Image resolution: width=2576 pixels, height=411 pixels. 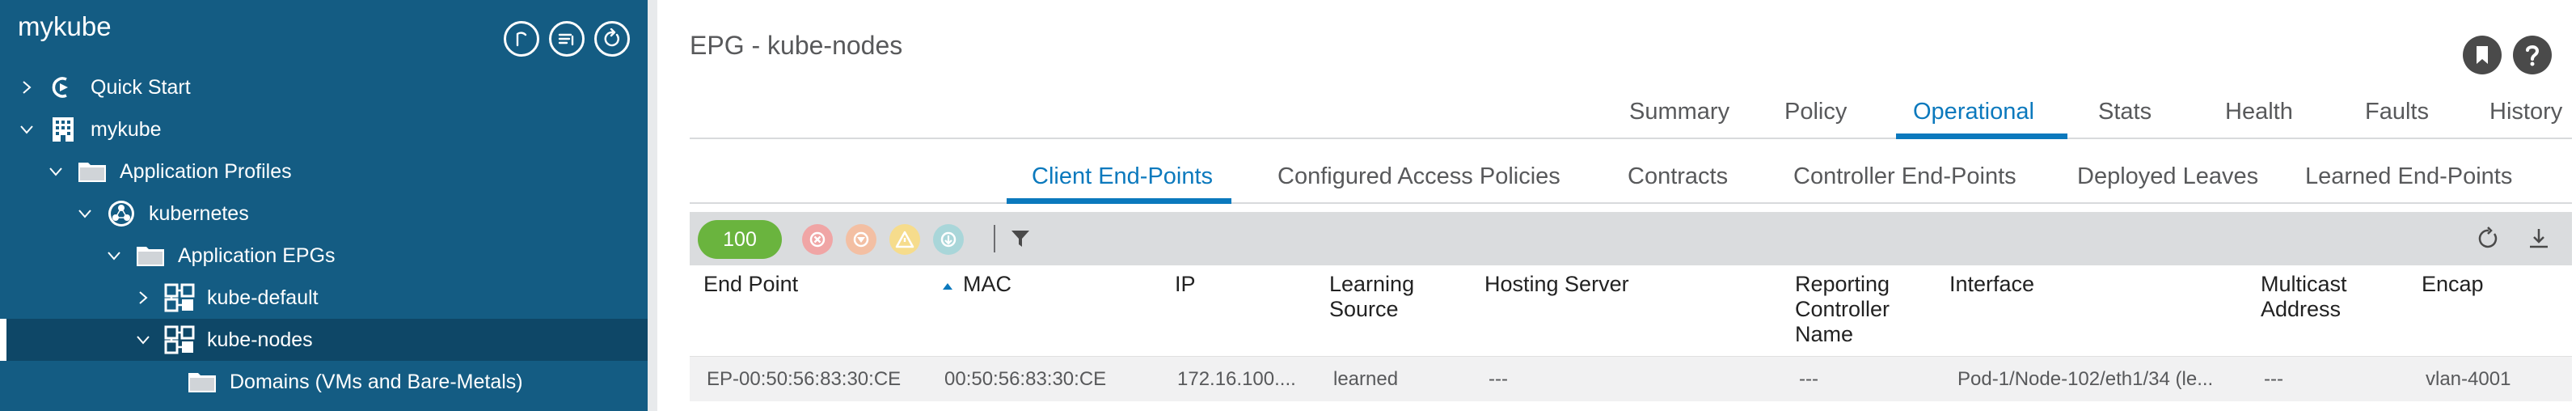 I want to click on column-header-mac: MAC, so click(x=987, y=284).